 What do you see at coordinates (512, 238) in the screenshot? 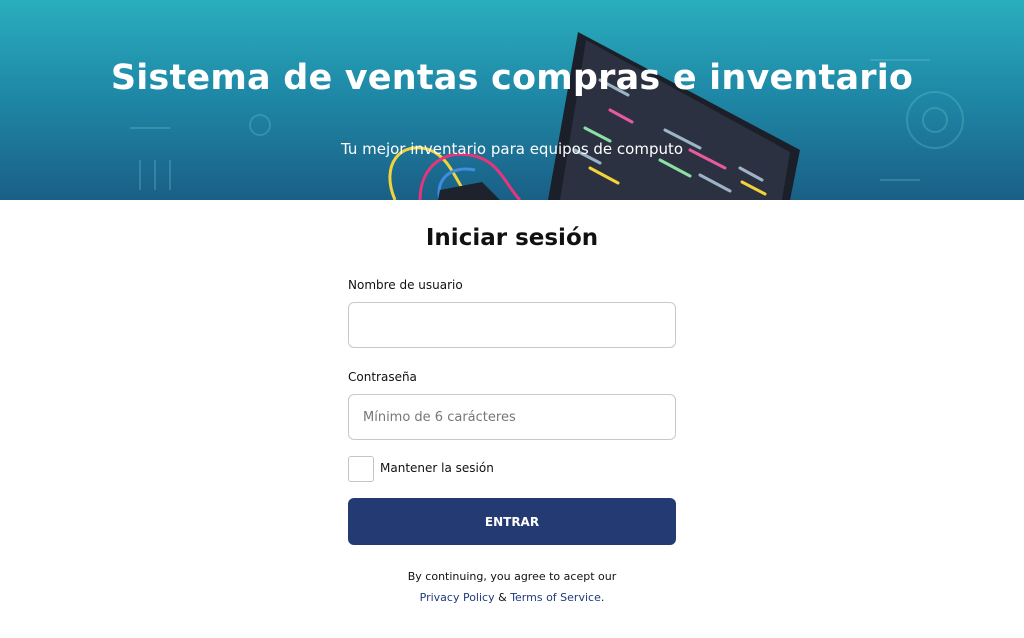
I see `login-heading: Iniciar sesión` at bounding box center [512, 238].